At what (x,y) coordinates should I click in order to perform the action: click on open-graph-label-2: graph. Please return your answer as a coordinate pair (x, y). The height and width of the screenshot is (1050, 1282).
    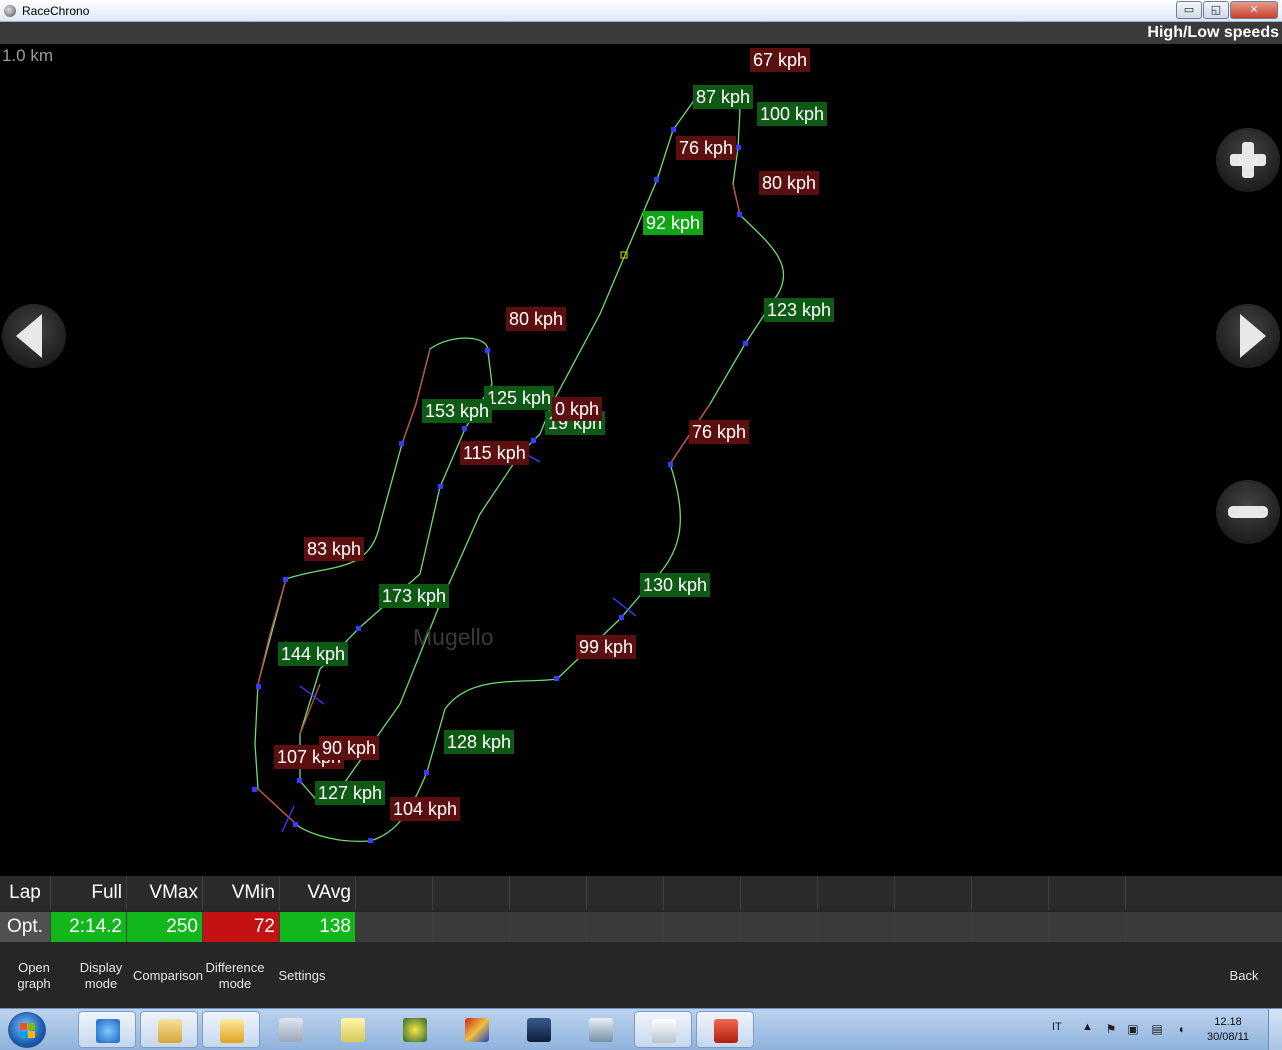
    Looking at the image, I should click on (34, 983).